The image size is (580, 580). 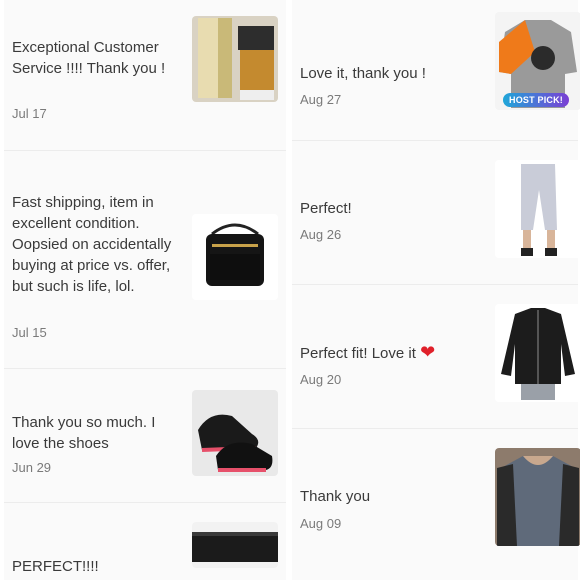 I want to click on black-crossbody-bag-photo, so click(x=235, y=257).